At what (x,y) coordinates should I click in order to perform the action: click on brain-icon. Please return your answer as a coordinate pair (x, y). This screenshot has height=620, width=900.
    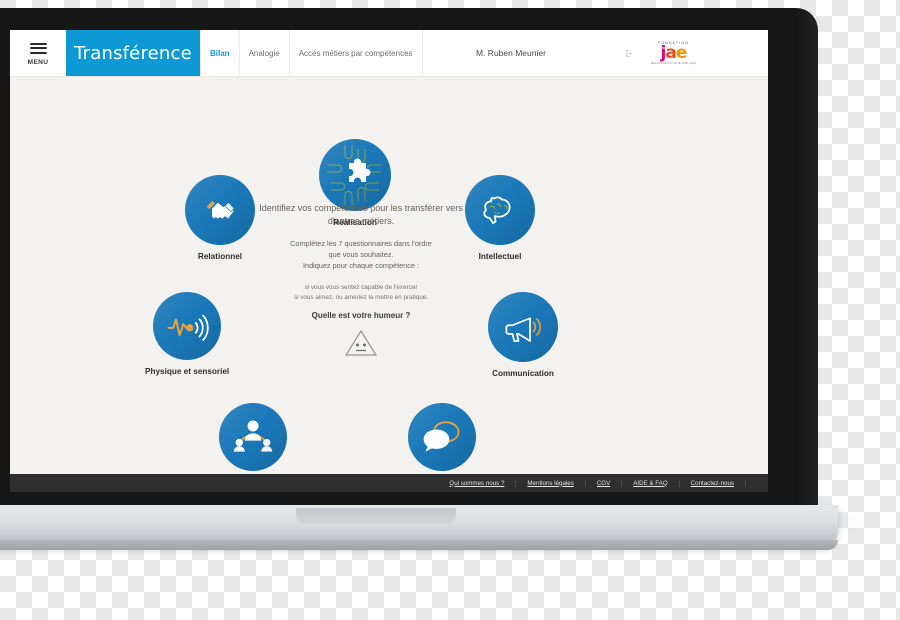
    Looking at the image, I should click on (500, 210).